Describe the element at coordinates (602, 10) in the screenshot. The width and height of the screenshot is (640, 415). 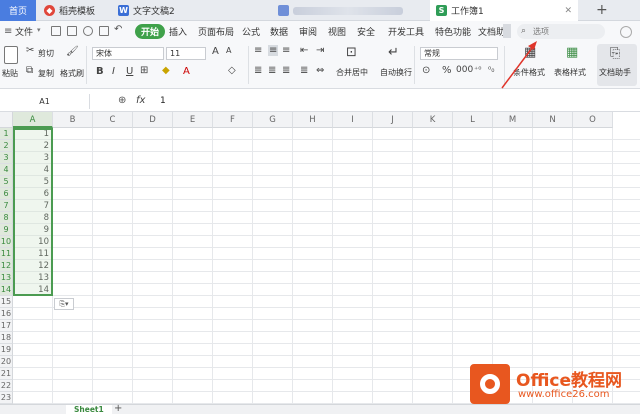
I see `new-tab-icon: +` at that location.